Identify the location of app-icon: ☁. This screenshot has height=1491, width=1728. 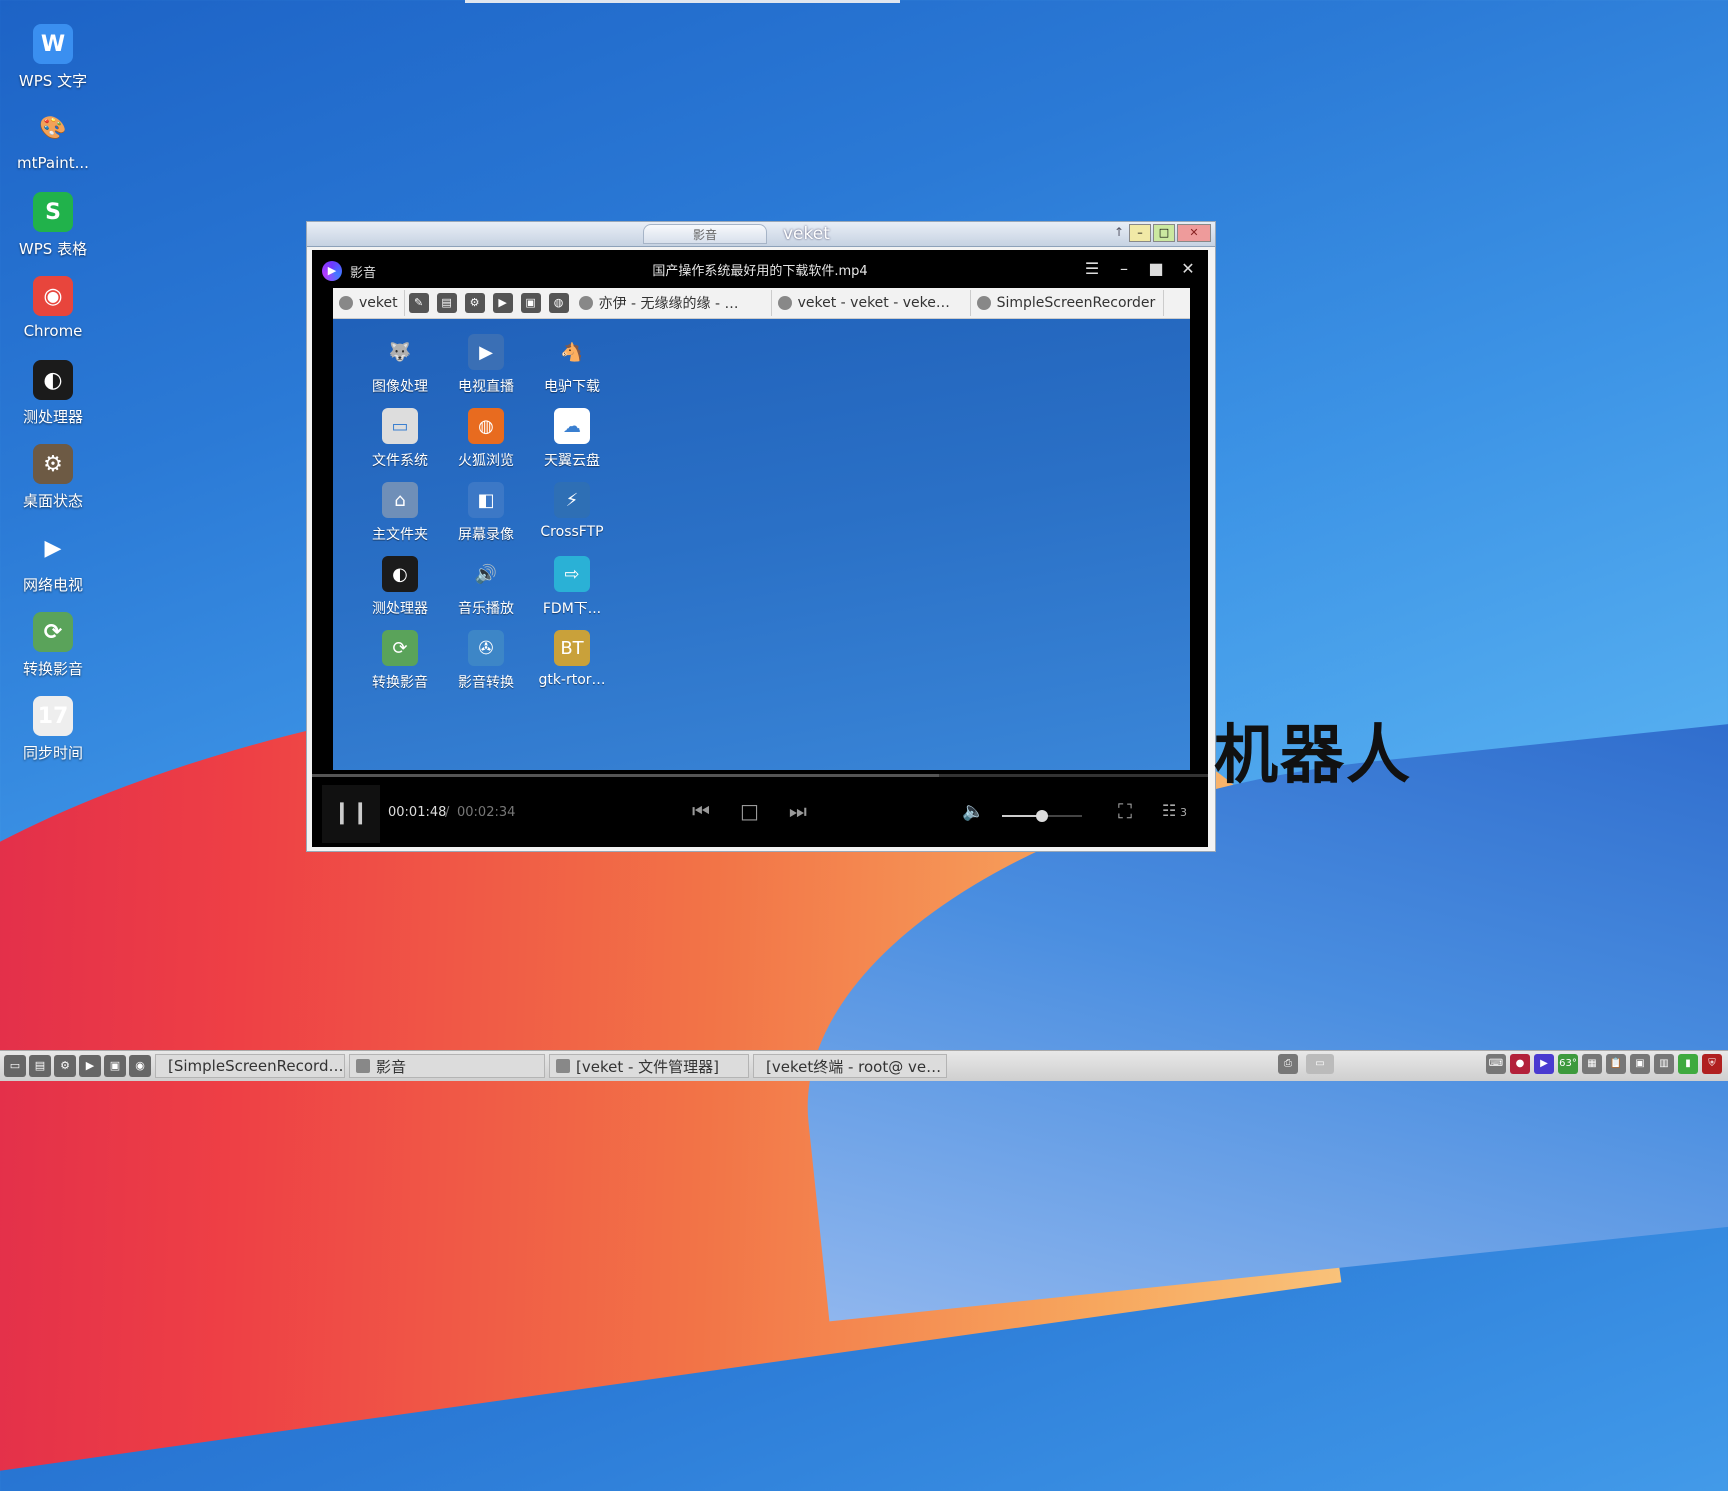
(572, 426).